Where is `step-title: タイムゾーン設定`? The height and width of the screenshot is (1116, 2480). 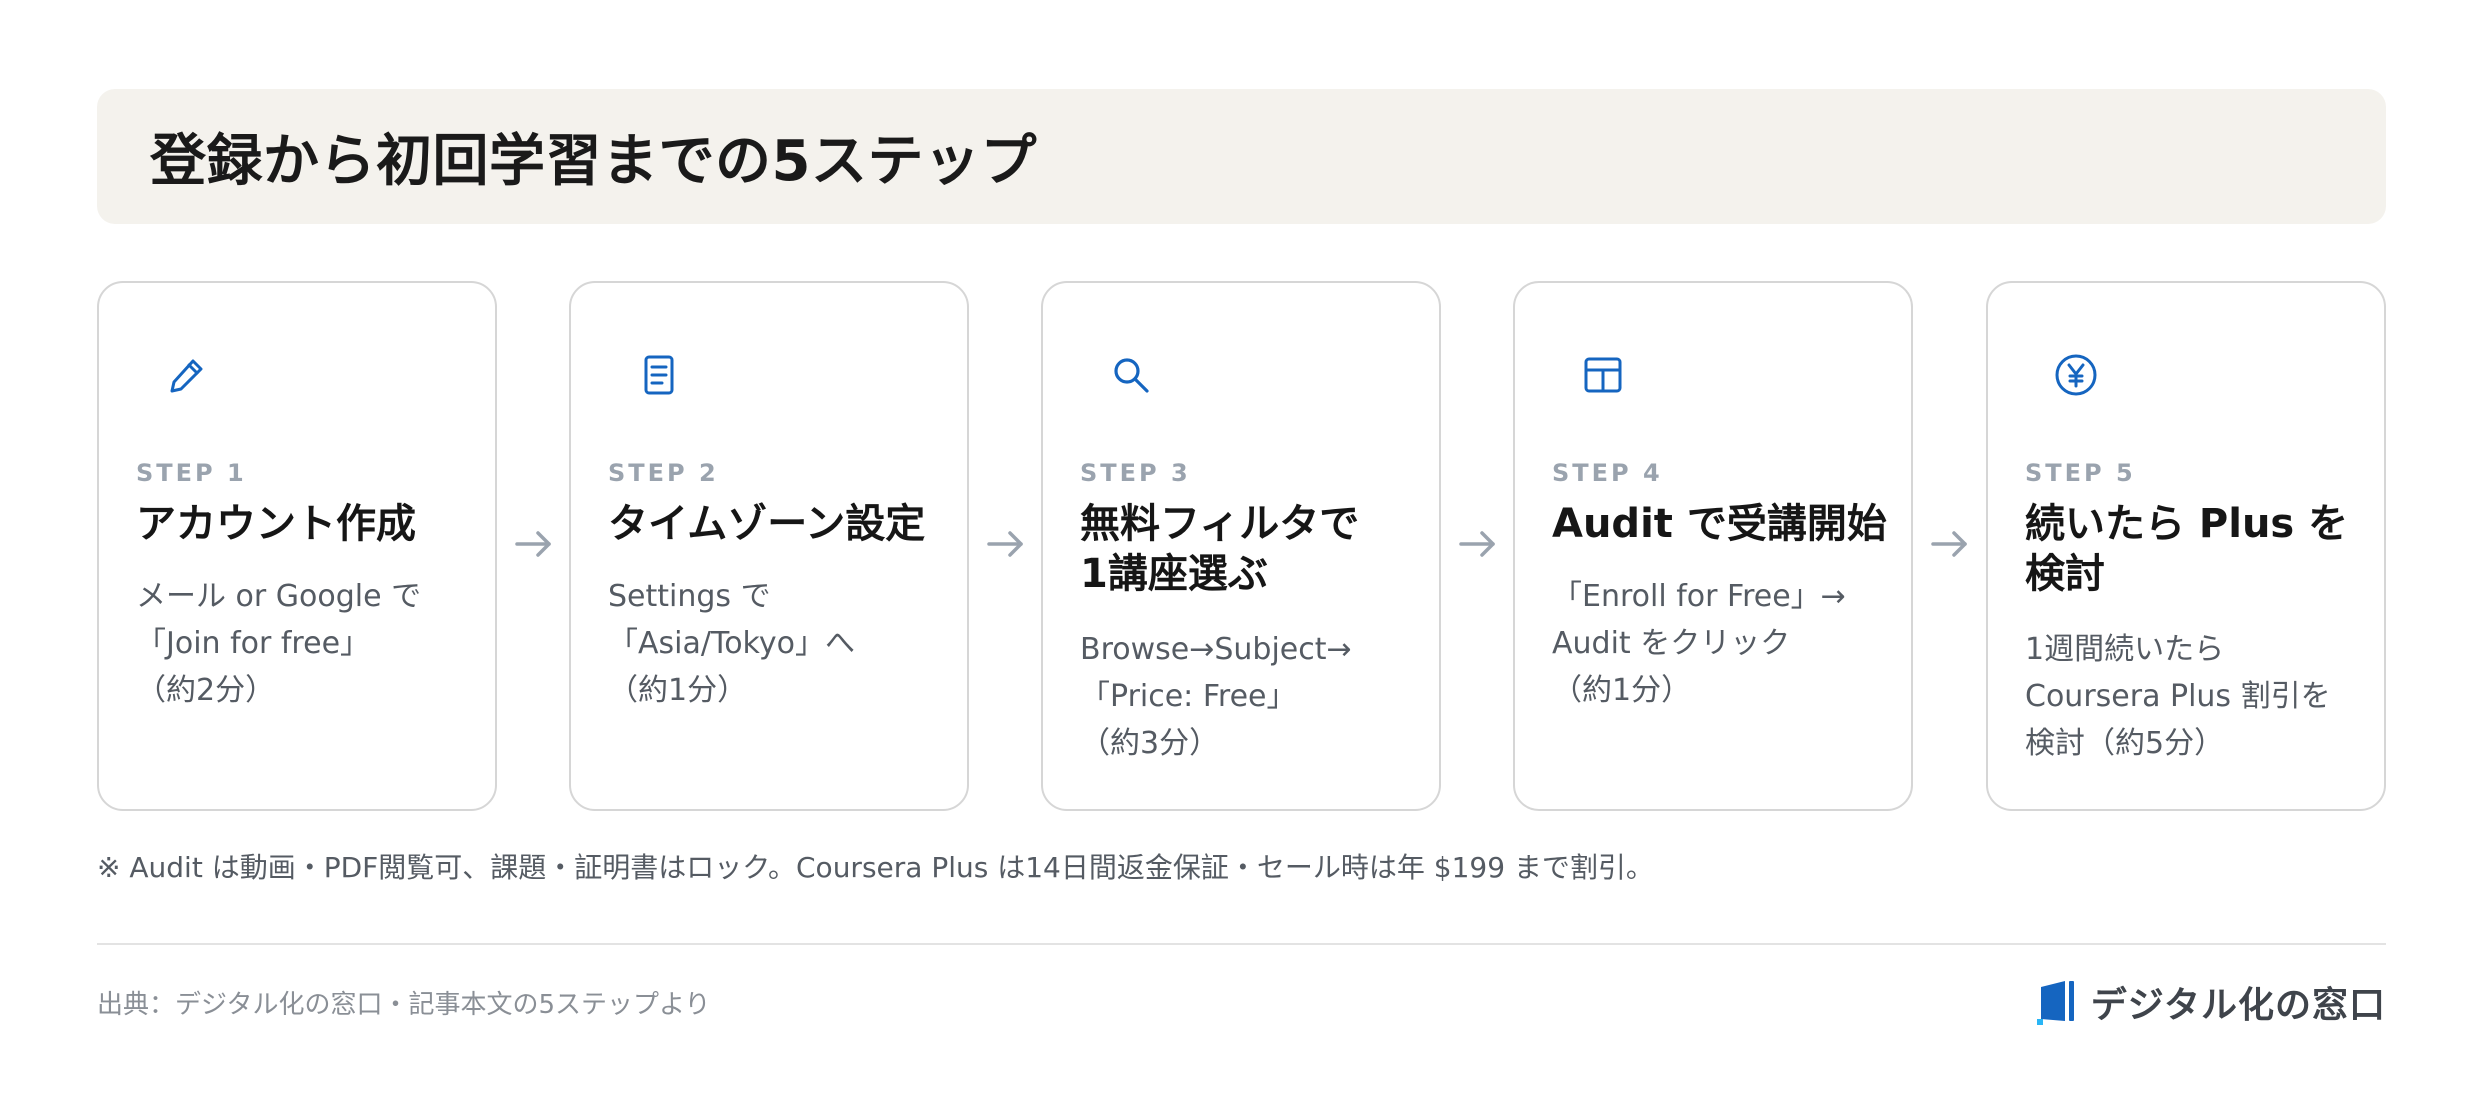
step-title: タイムゾーン設定 is located at coordinates (767, 524).